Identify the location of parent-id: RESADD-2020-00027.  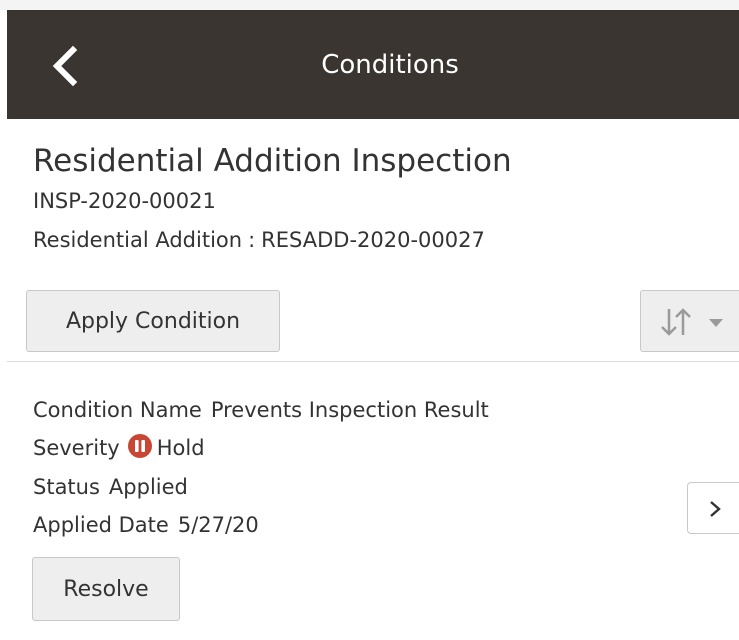
(373, 240).